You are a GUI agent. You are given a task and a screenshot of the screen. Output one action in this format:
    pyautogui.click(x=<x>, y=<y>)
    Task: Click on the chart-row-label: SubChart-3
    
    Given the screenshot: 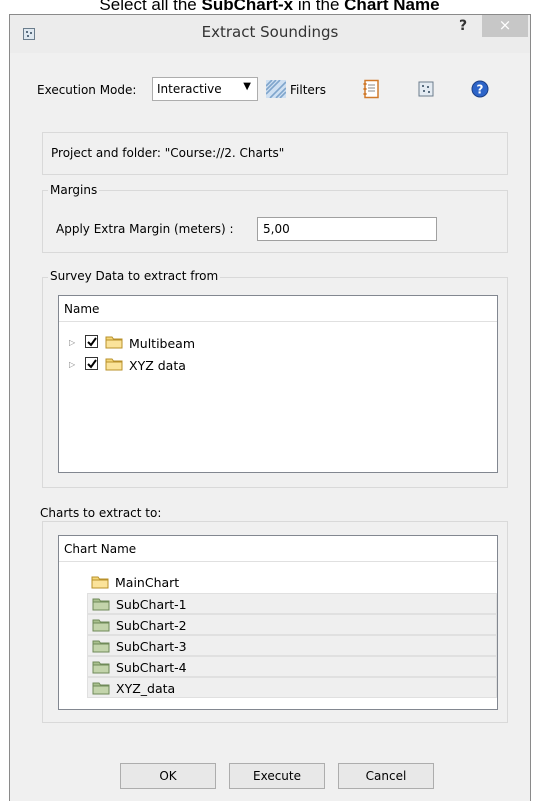 What is the action you would take?
    pyautogui.click(x=151, y=646)
    